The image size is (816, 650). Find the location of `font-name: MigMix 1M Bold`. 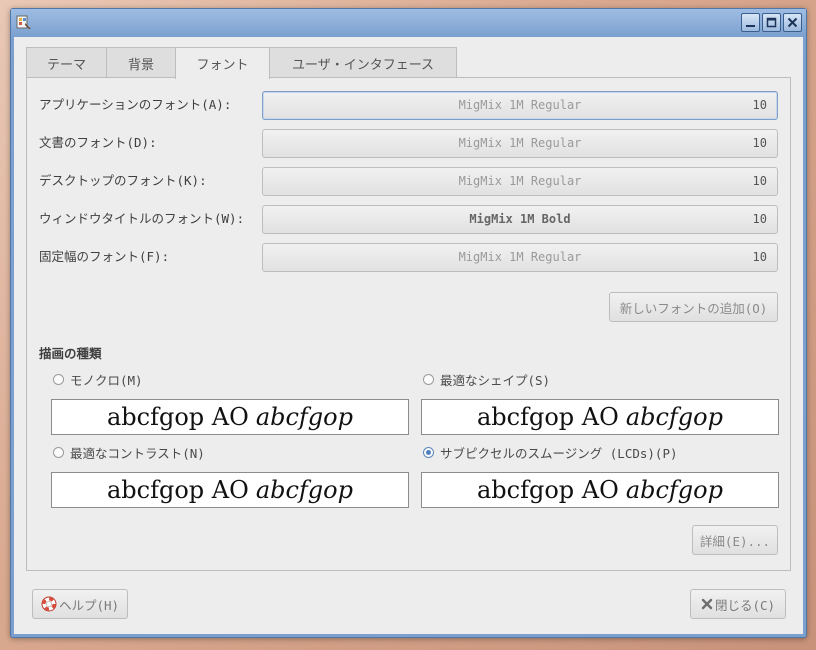

font-name: MigMix 1M Bold is located at coordinates (520, 219).